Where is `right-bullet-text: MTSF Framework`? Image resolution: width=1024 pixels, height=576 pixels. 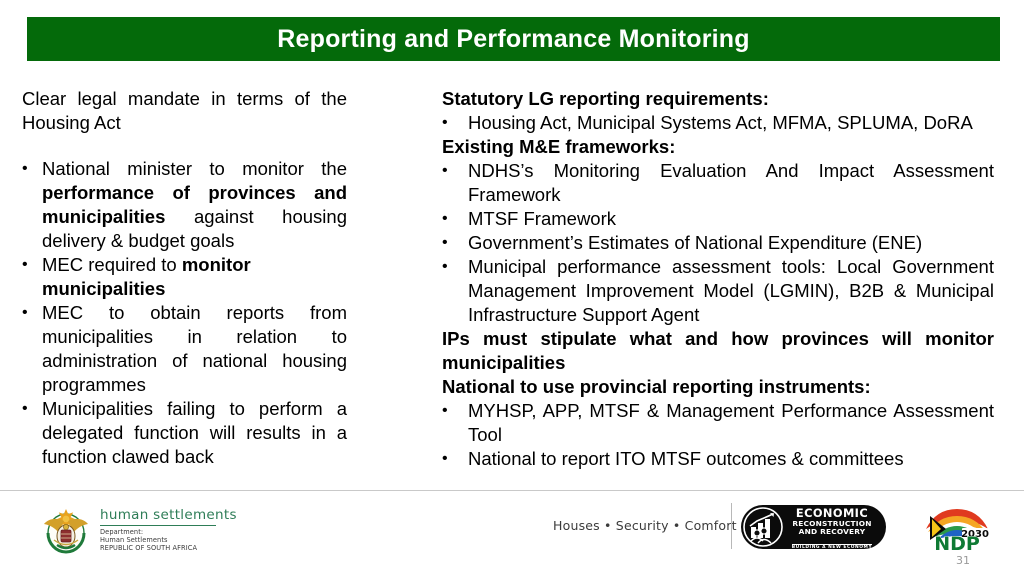 right-bullet-text: MTSF Framework is located at coordinates (542, 218).